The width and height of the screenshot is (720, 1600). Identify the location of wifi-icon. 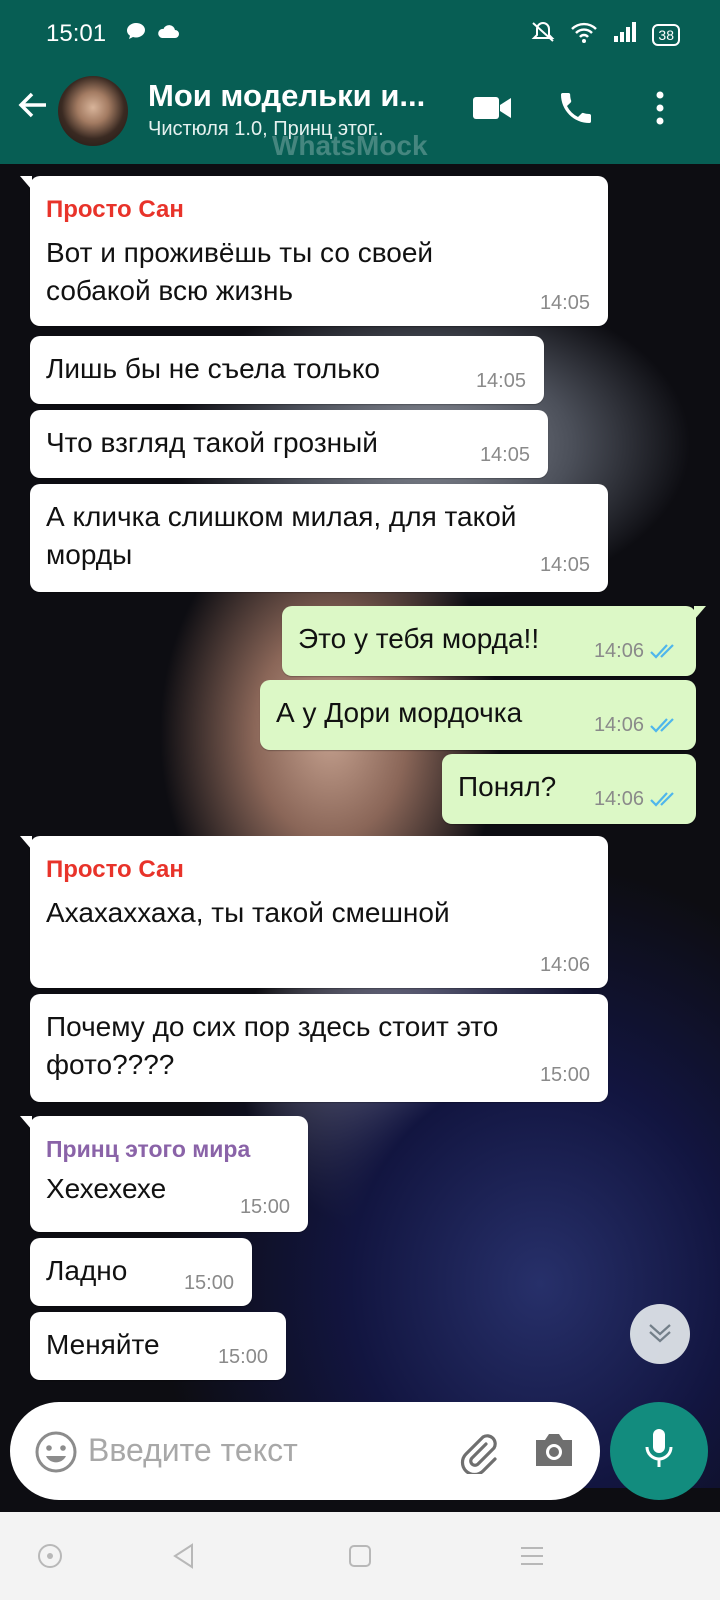
(584, 35).